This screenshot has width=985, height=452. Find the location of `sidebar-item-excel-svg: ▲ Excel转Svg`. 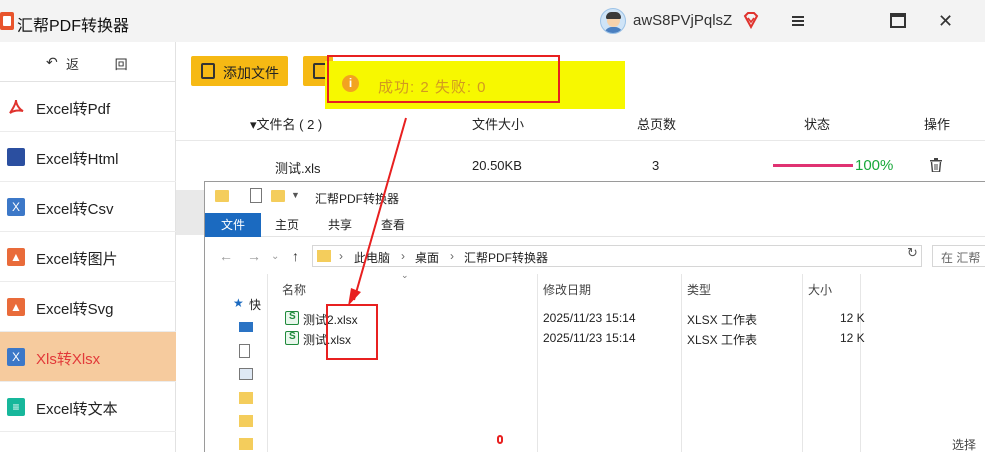

sidebar-item-excel-svg: ▲ Excel转Svg is located at coordinates (88, 307).